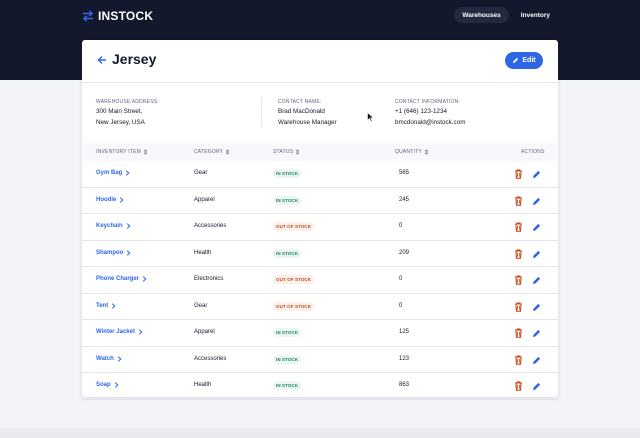 The image size is (640, 438). What do you see at coordinates (113, 253) in the screenshot?
I see `inventory-item-link: Shampoo` at bounding box center [113, 253].